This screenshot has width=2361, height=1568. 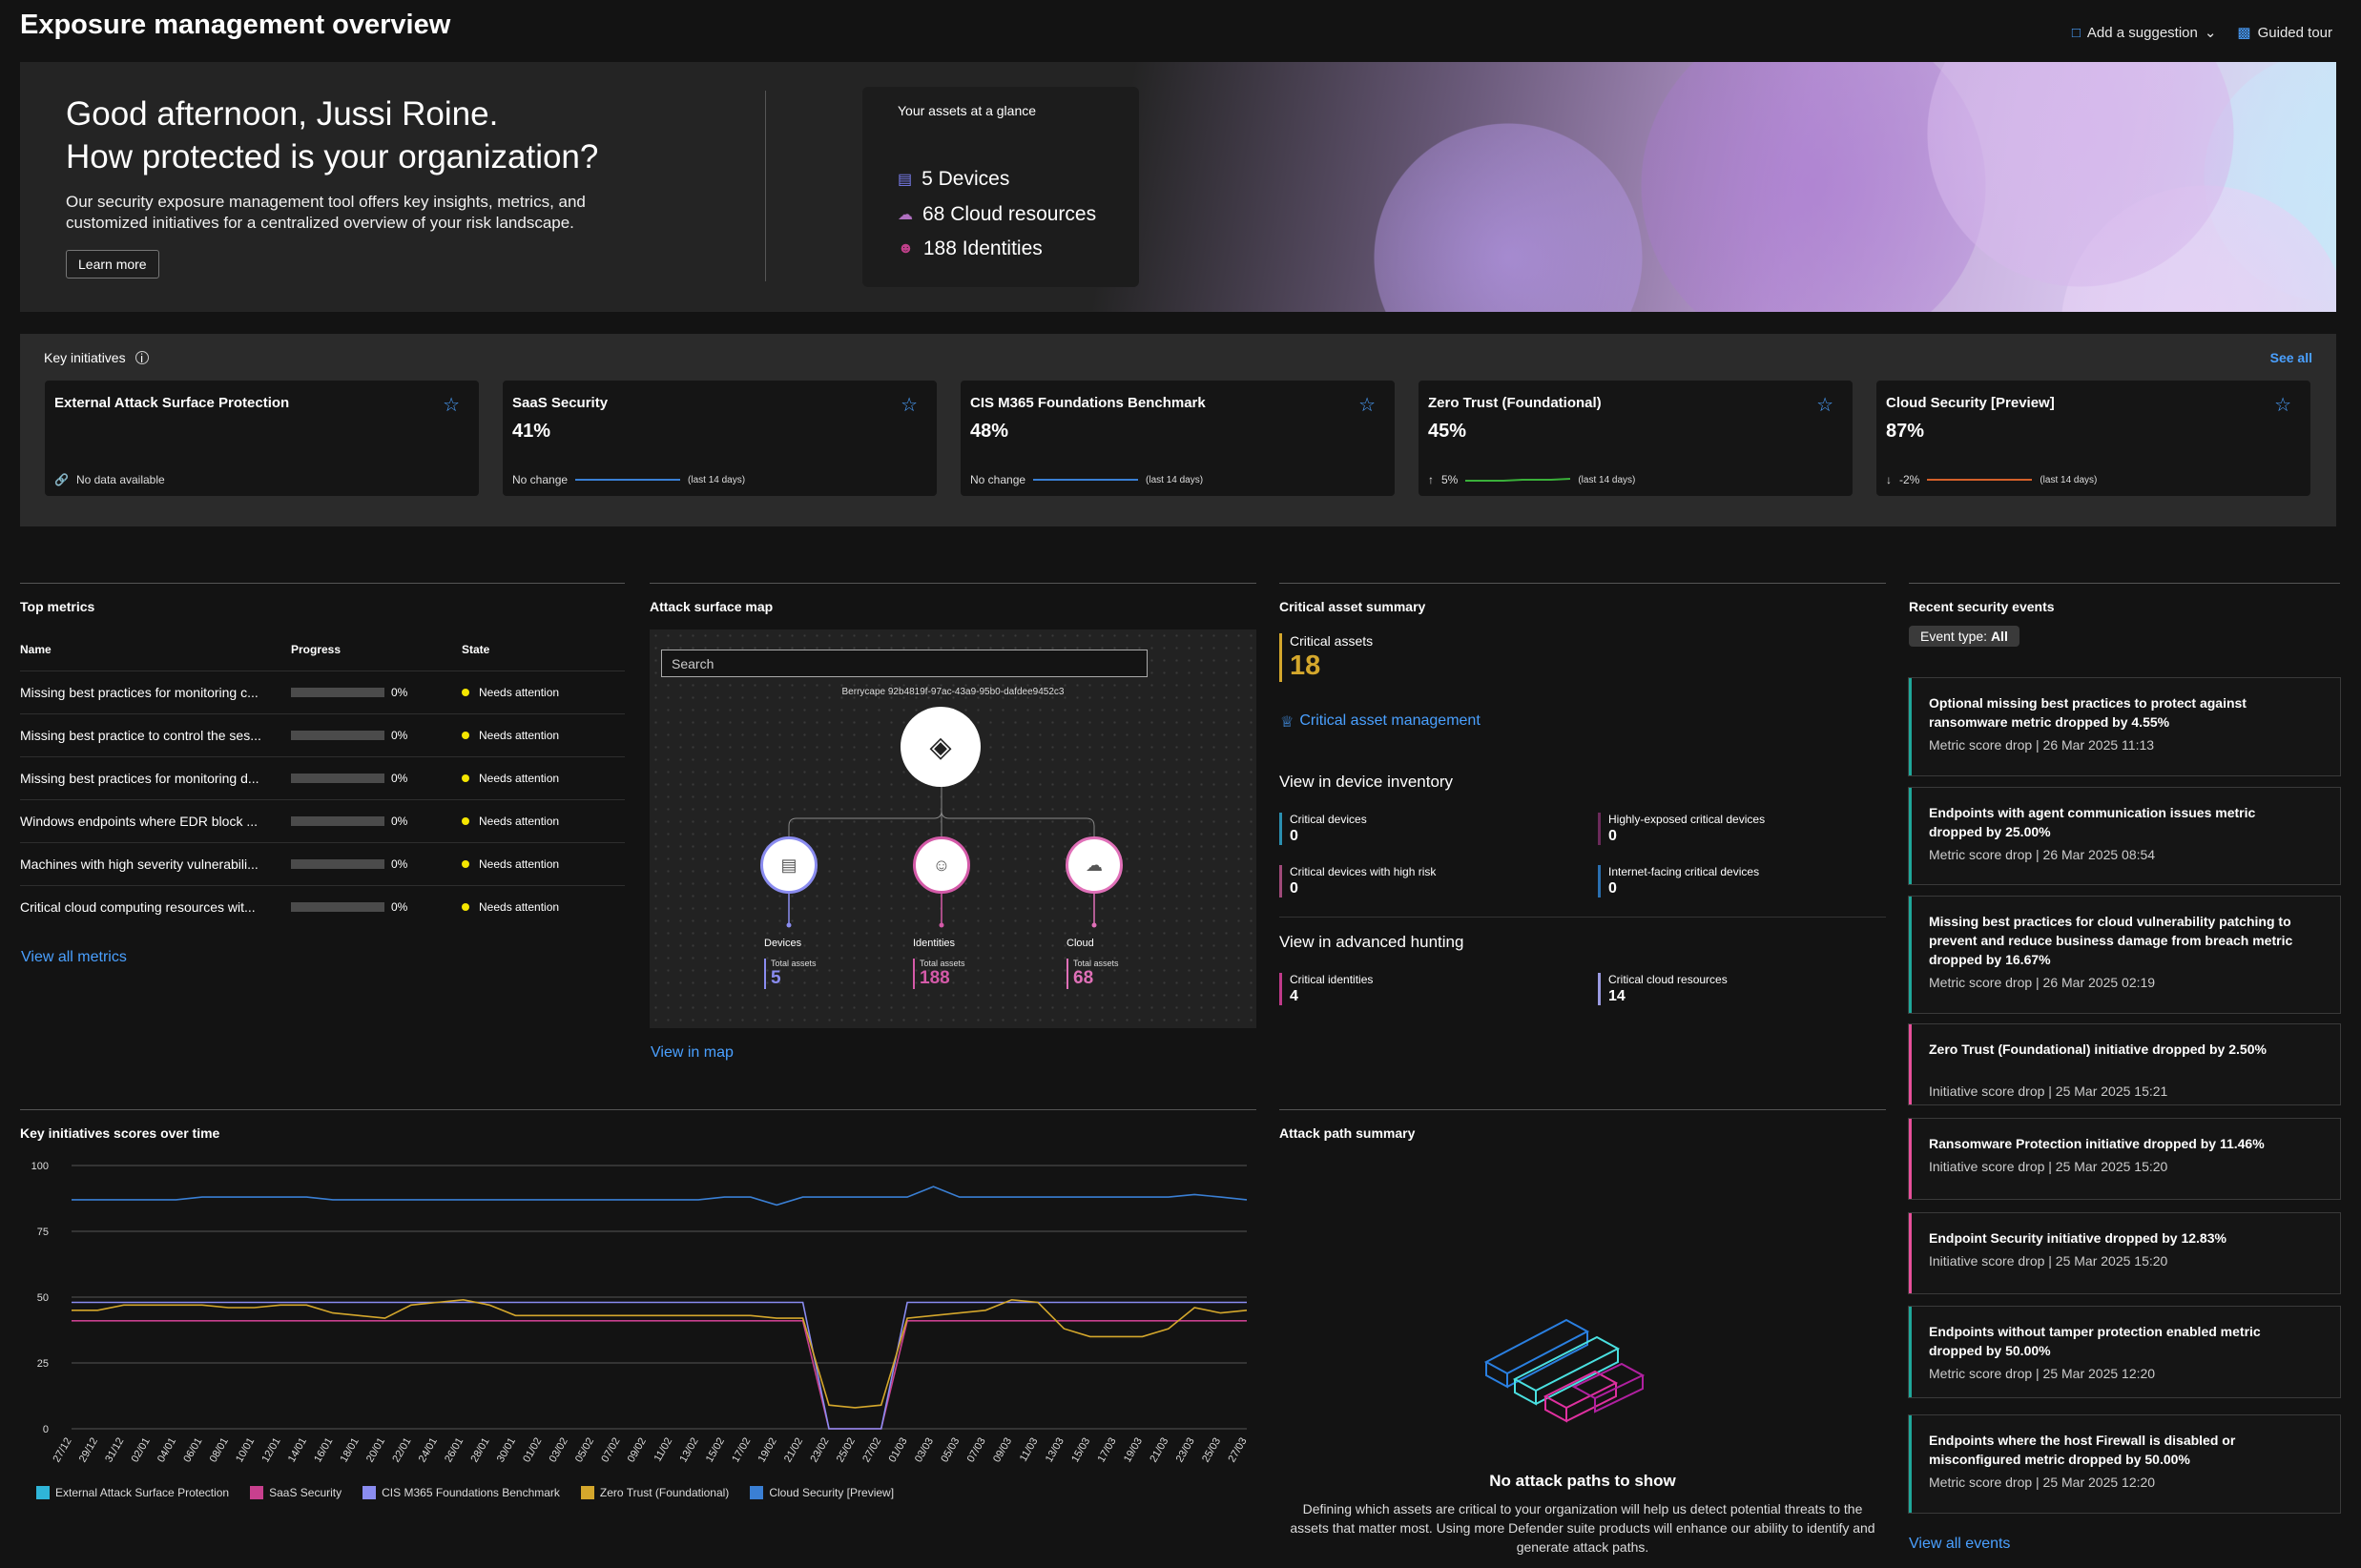 I want to click on progress-bar, so click(x=337, y=821).